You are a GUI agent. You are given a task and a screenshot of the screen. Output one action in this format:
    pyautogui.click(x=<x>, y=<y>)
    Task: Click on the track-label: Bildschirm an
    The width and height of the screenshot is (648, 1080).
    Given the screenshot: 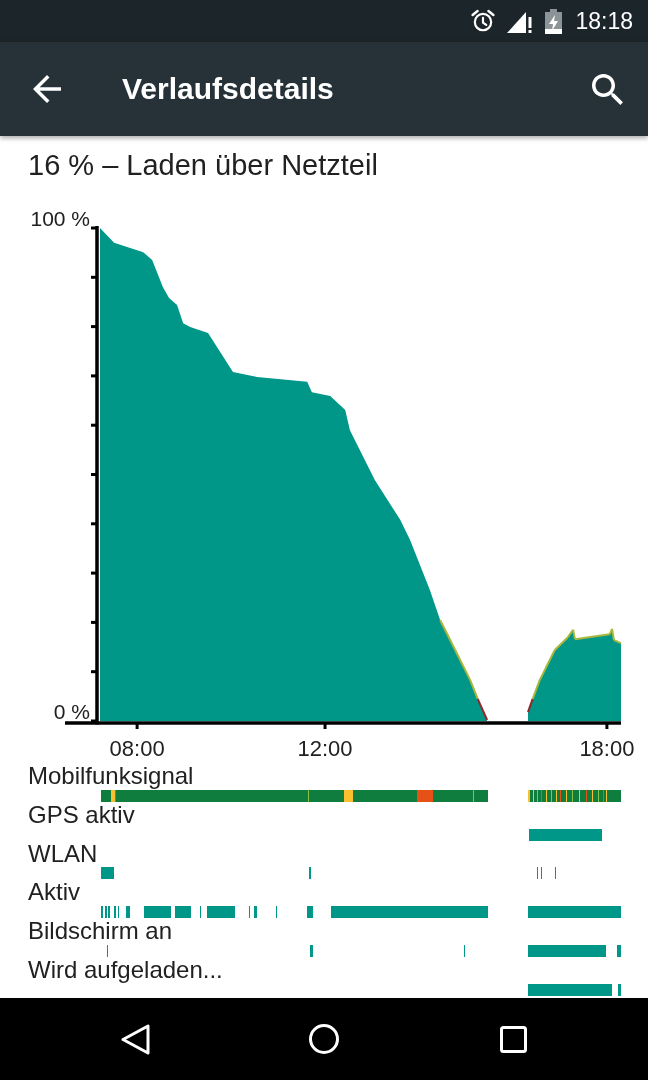 What is the action you would take?
    pyautogui.click(x=100, y=931)
    